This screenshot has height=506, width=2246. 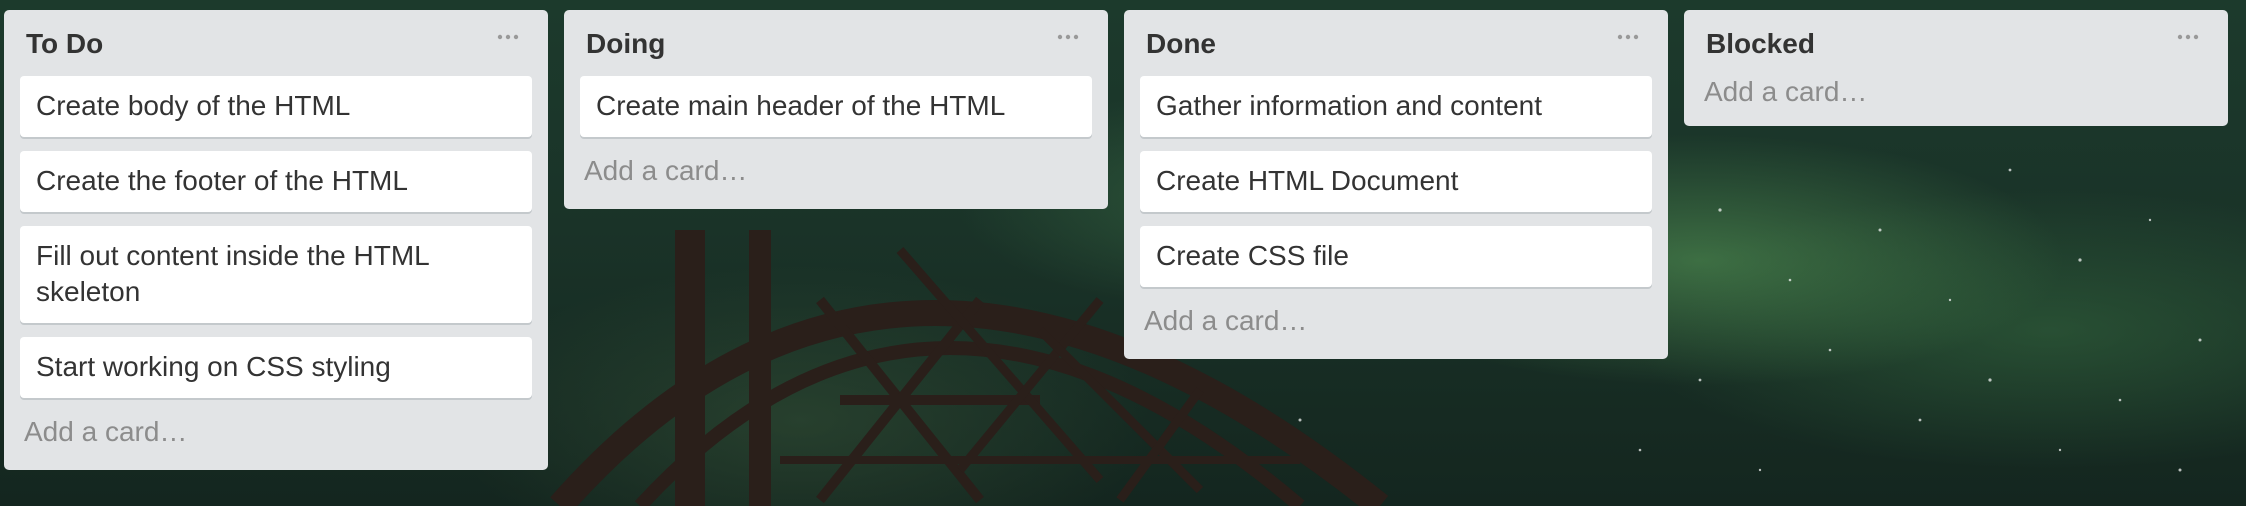 What do you see at coordinates (276, 43) in the screenshot?
I see `list-header: To Do` at bounding box center [276, 43].